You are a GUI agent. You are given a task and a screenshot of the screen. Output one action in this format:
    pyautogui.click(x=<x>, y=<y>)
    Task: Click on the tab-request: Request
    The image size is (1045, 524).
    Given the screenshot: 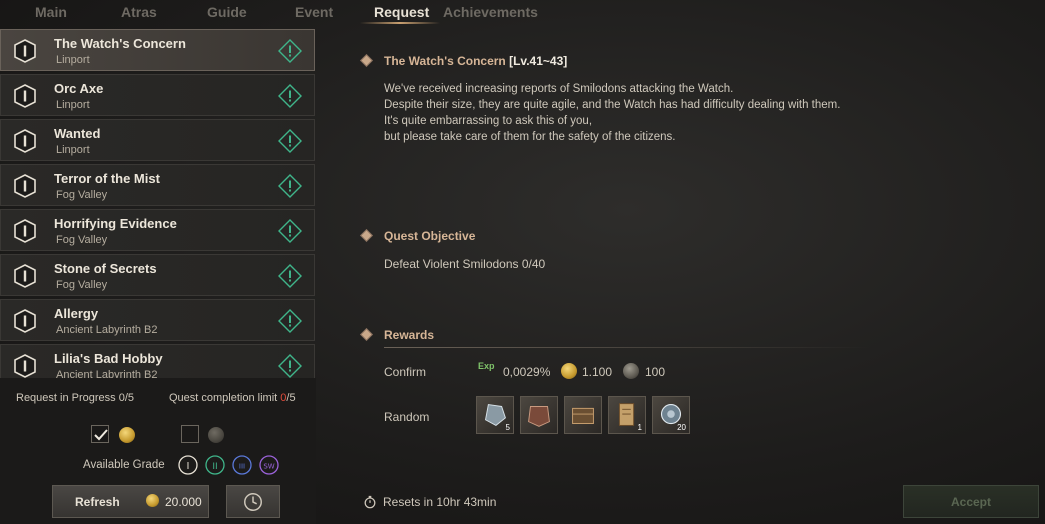 What is the action you would take?
    pyautogui.click(x=401, y=12)
    